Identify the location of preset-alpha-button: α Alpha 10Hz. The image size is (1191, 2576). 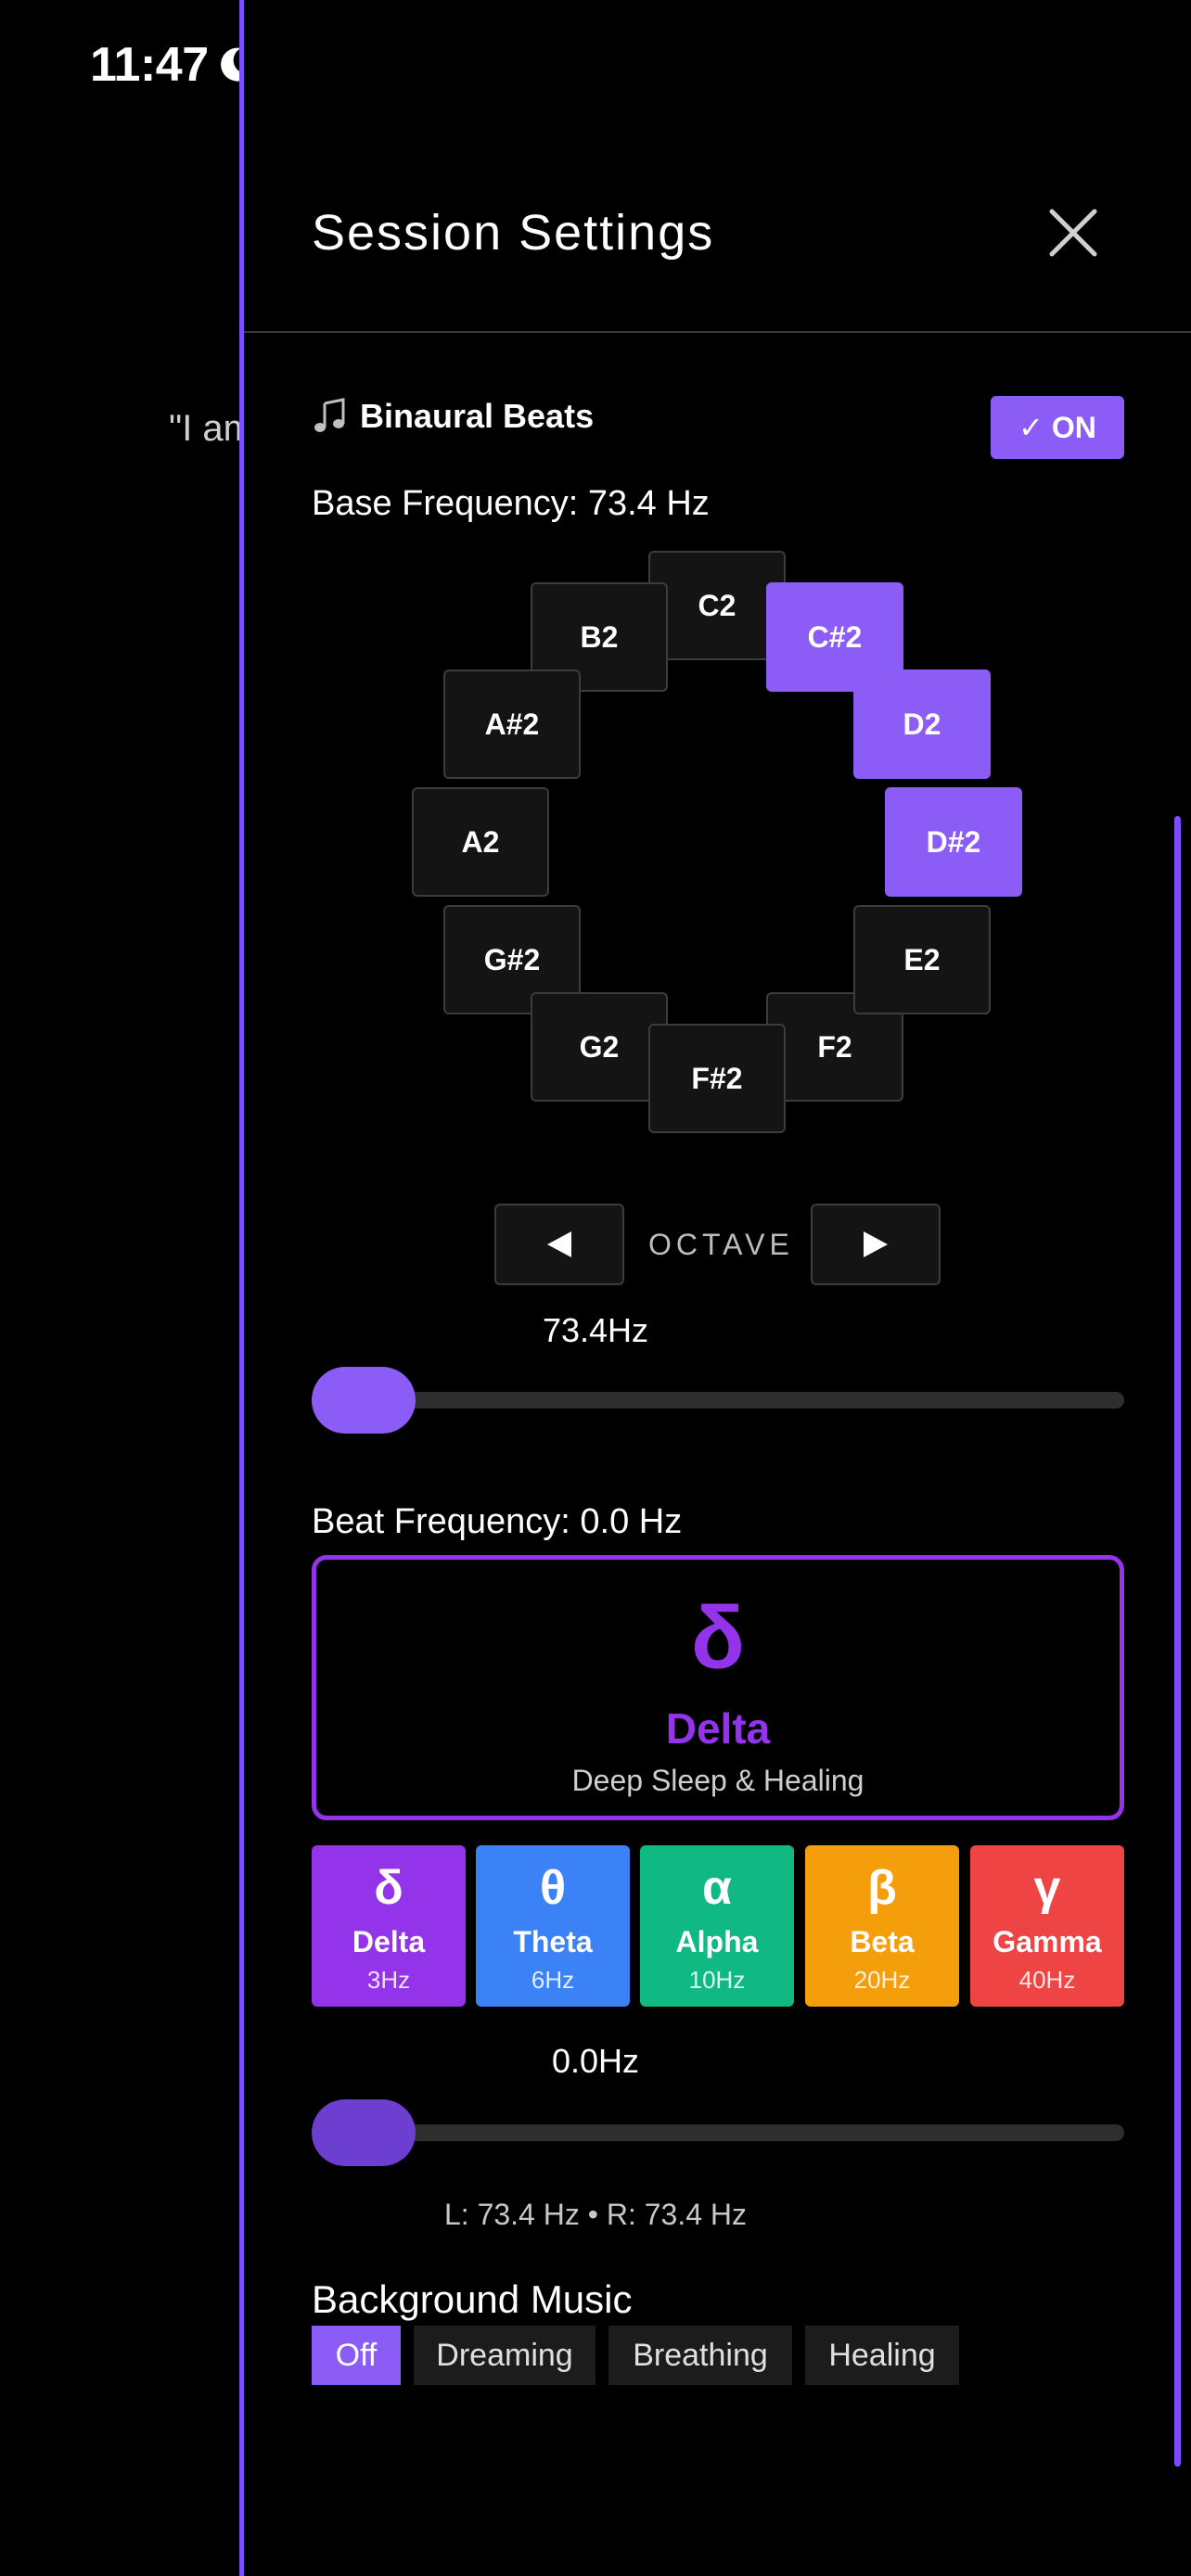
(717, 1926).